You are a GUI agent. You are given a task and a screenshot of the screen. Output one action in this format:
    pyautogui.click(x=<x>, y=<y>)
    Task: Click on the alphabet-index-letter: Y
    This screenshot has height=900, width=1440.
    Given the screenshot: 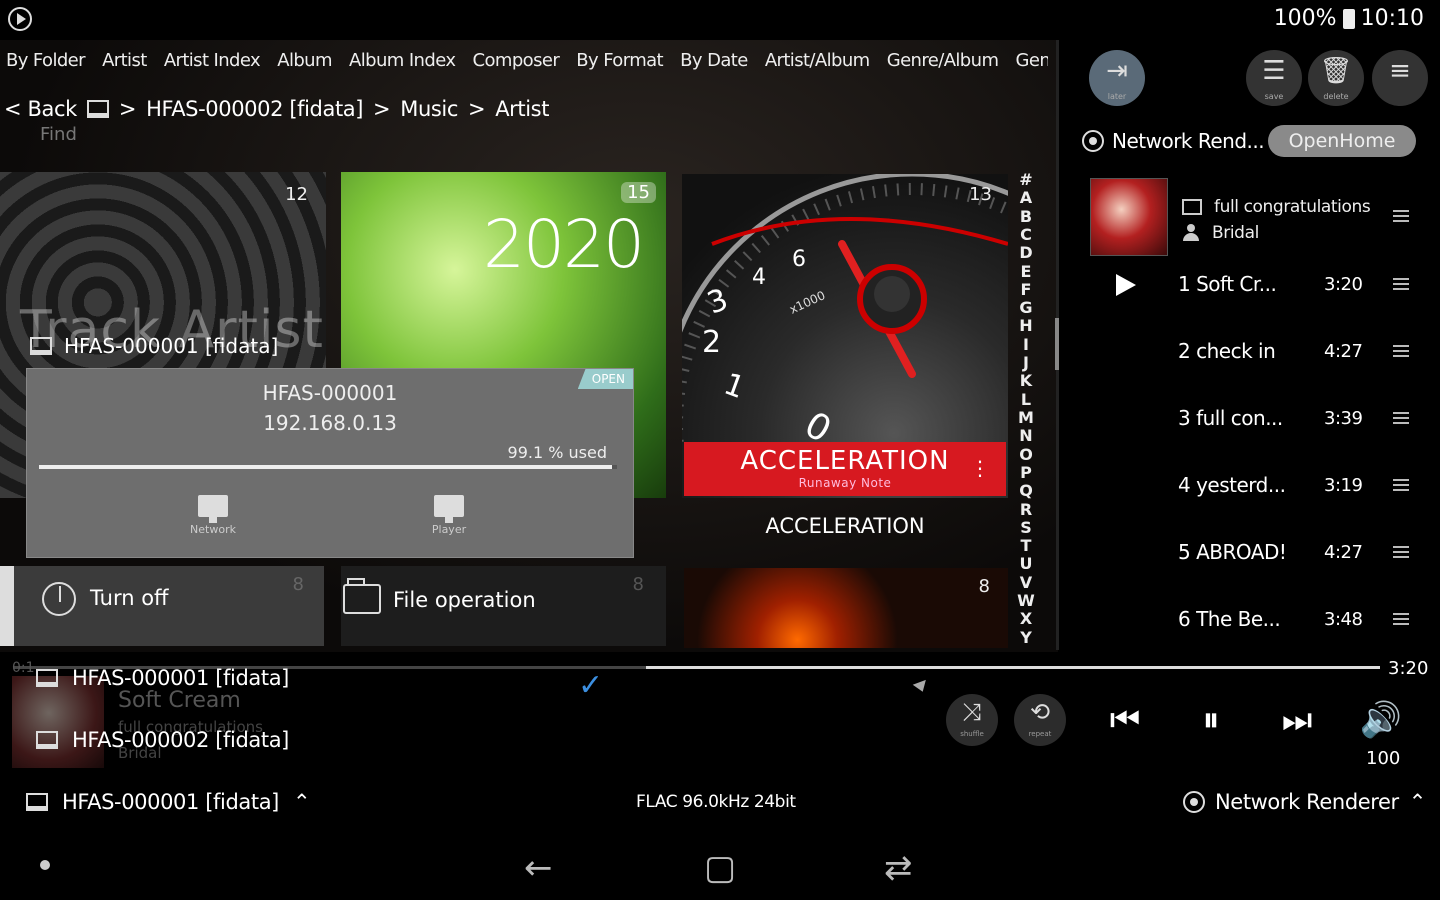 What is the action you would take?
    pyautogui.click(x=1025, y=637)
    